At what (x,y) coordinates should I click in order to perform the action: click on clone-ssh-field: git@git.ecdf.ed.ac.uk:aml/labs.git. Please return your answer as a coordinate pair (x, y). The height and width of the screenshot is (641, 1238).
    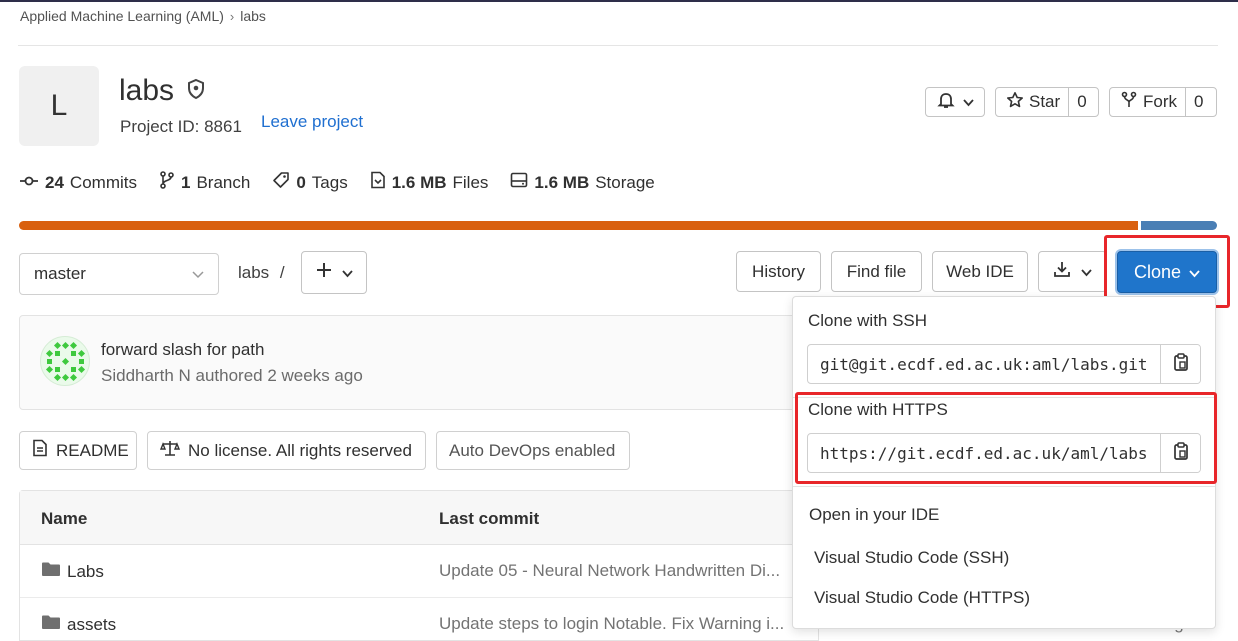
    Looking at the image, I should click on (1004, 364).